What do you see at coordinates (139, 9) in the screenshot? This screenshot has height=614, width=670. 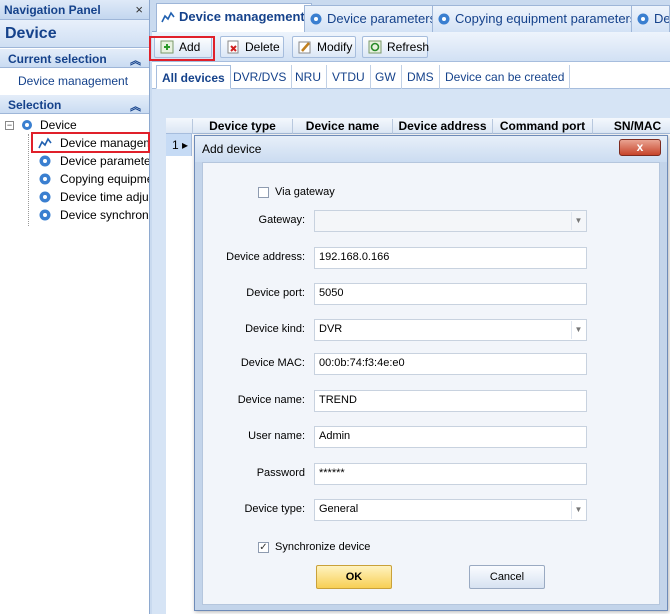 I see `close-icon: ×` at bounding box center [139, 9].